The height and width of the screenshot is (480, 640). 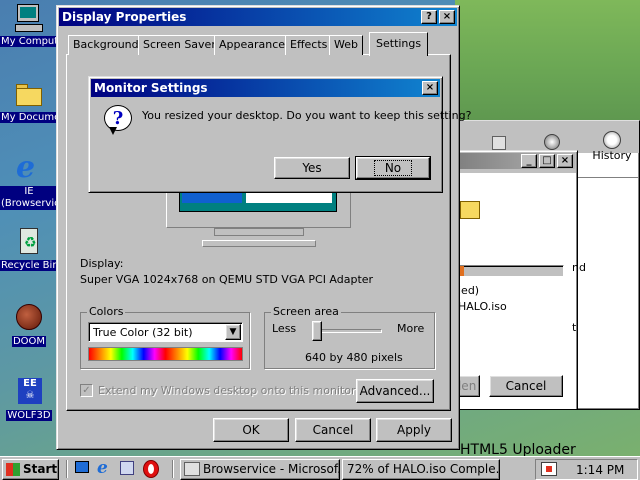 What do you see at coordinates (29, 242) in the screenshot?
I see `recycle-bin-icon: ♻` at bounding box center [29, 242].